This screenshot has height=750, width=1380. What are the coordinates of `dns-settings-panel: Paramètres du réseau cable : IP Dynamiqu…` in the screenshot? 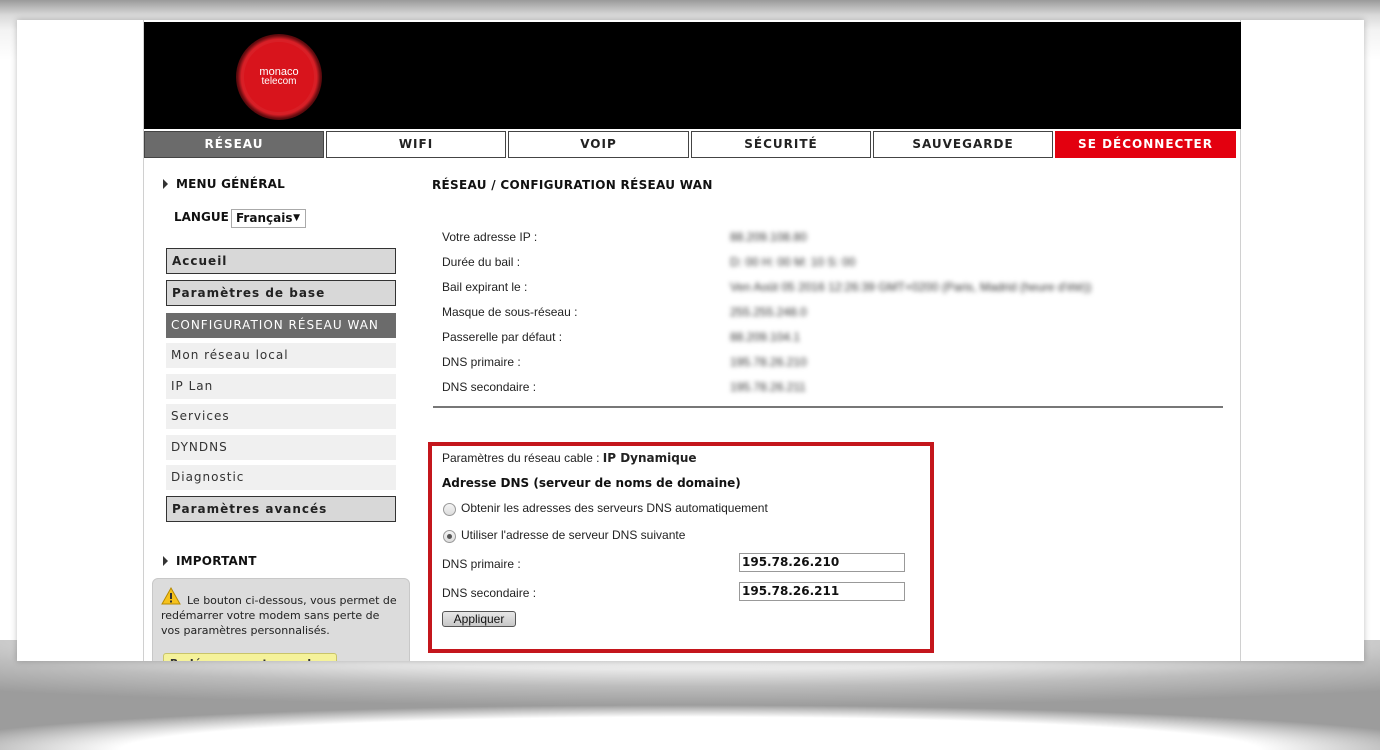 It's located at (681, 547).